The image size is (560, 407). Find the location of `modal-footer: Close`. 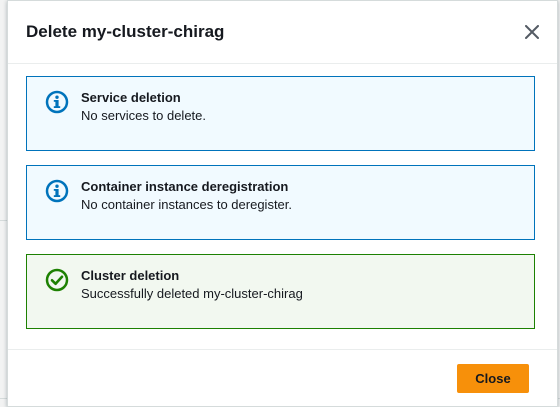

modal-footer: Close is located at coordinates (282, 377).